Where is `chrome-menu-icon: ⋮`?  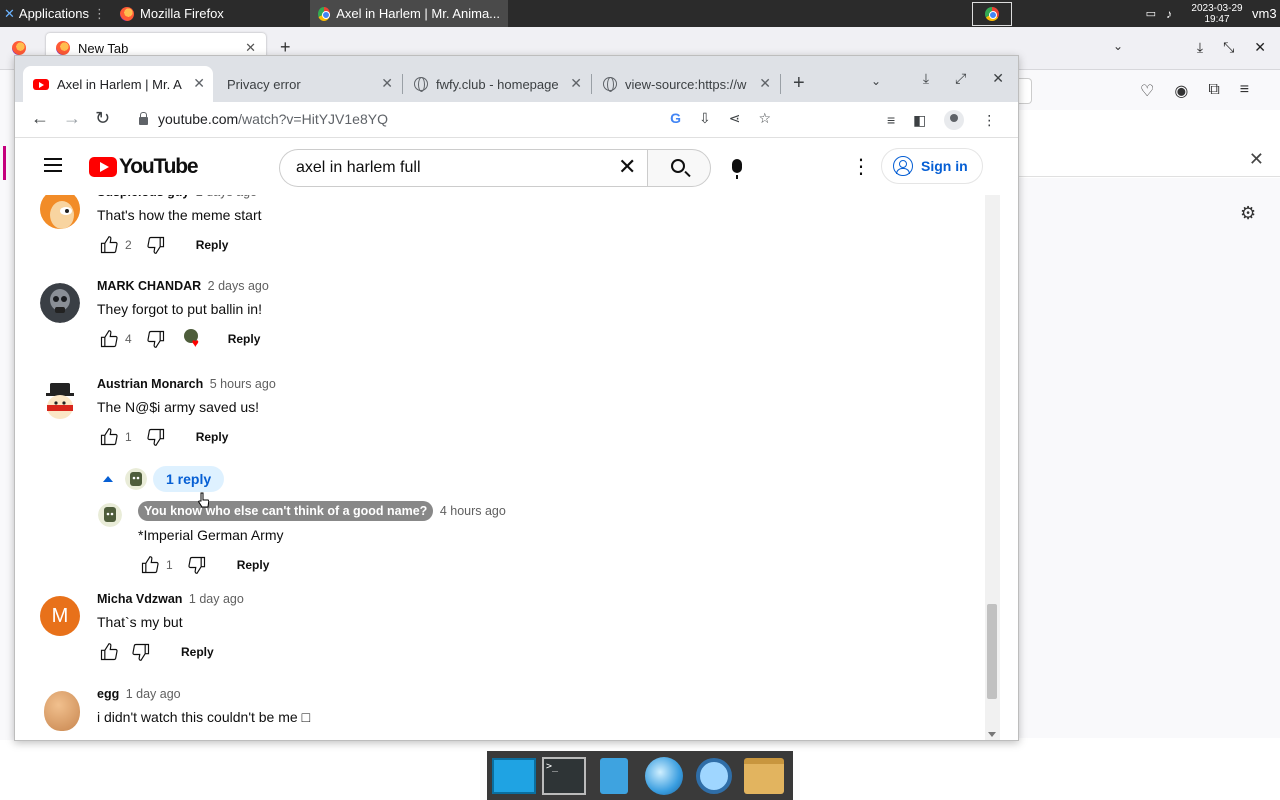
chrome-menu-icon: ⋮ is located at coordinates (989, 120).